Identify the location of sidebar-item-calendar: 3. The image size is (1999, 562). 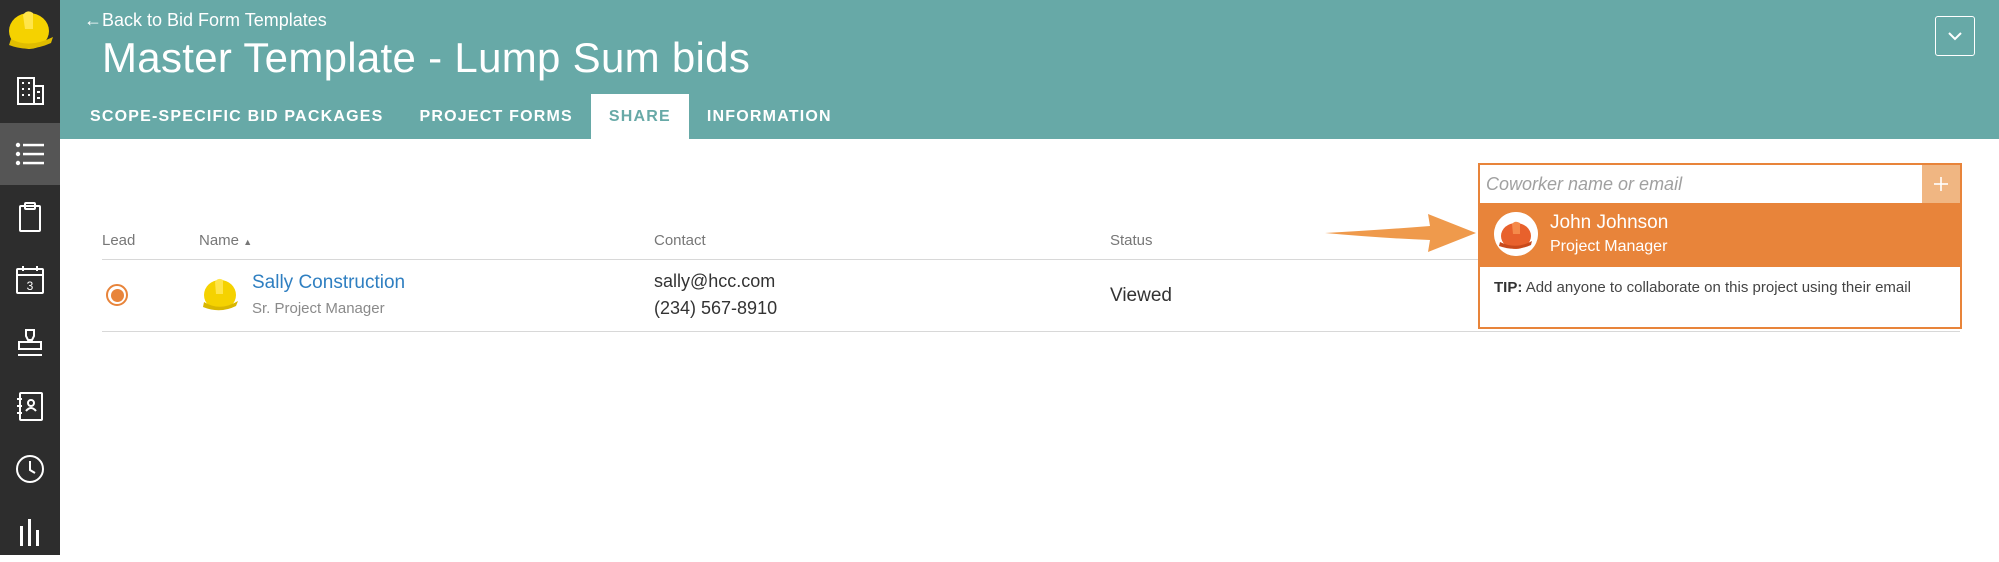
(30, 280).